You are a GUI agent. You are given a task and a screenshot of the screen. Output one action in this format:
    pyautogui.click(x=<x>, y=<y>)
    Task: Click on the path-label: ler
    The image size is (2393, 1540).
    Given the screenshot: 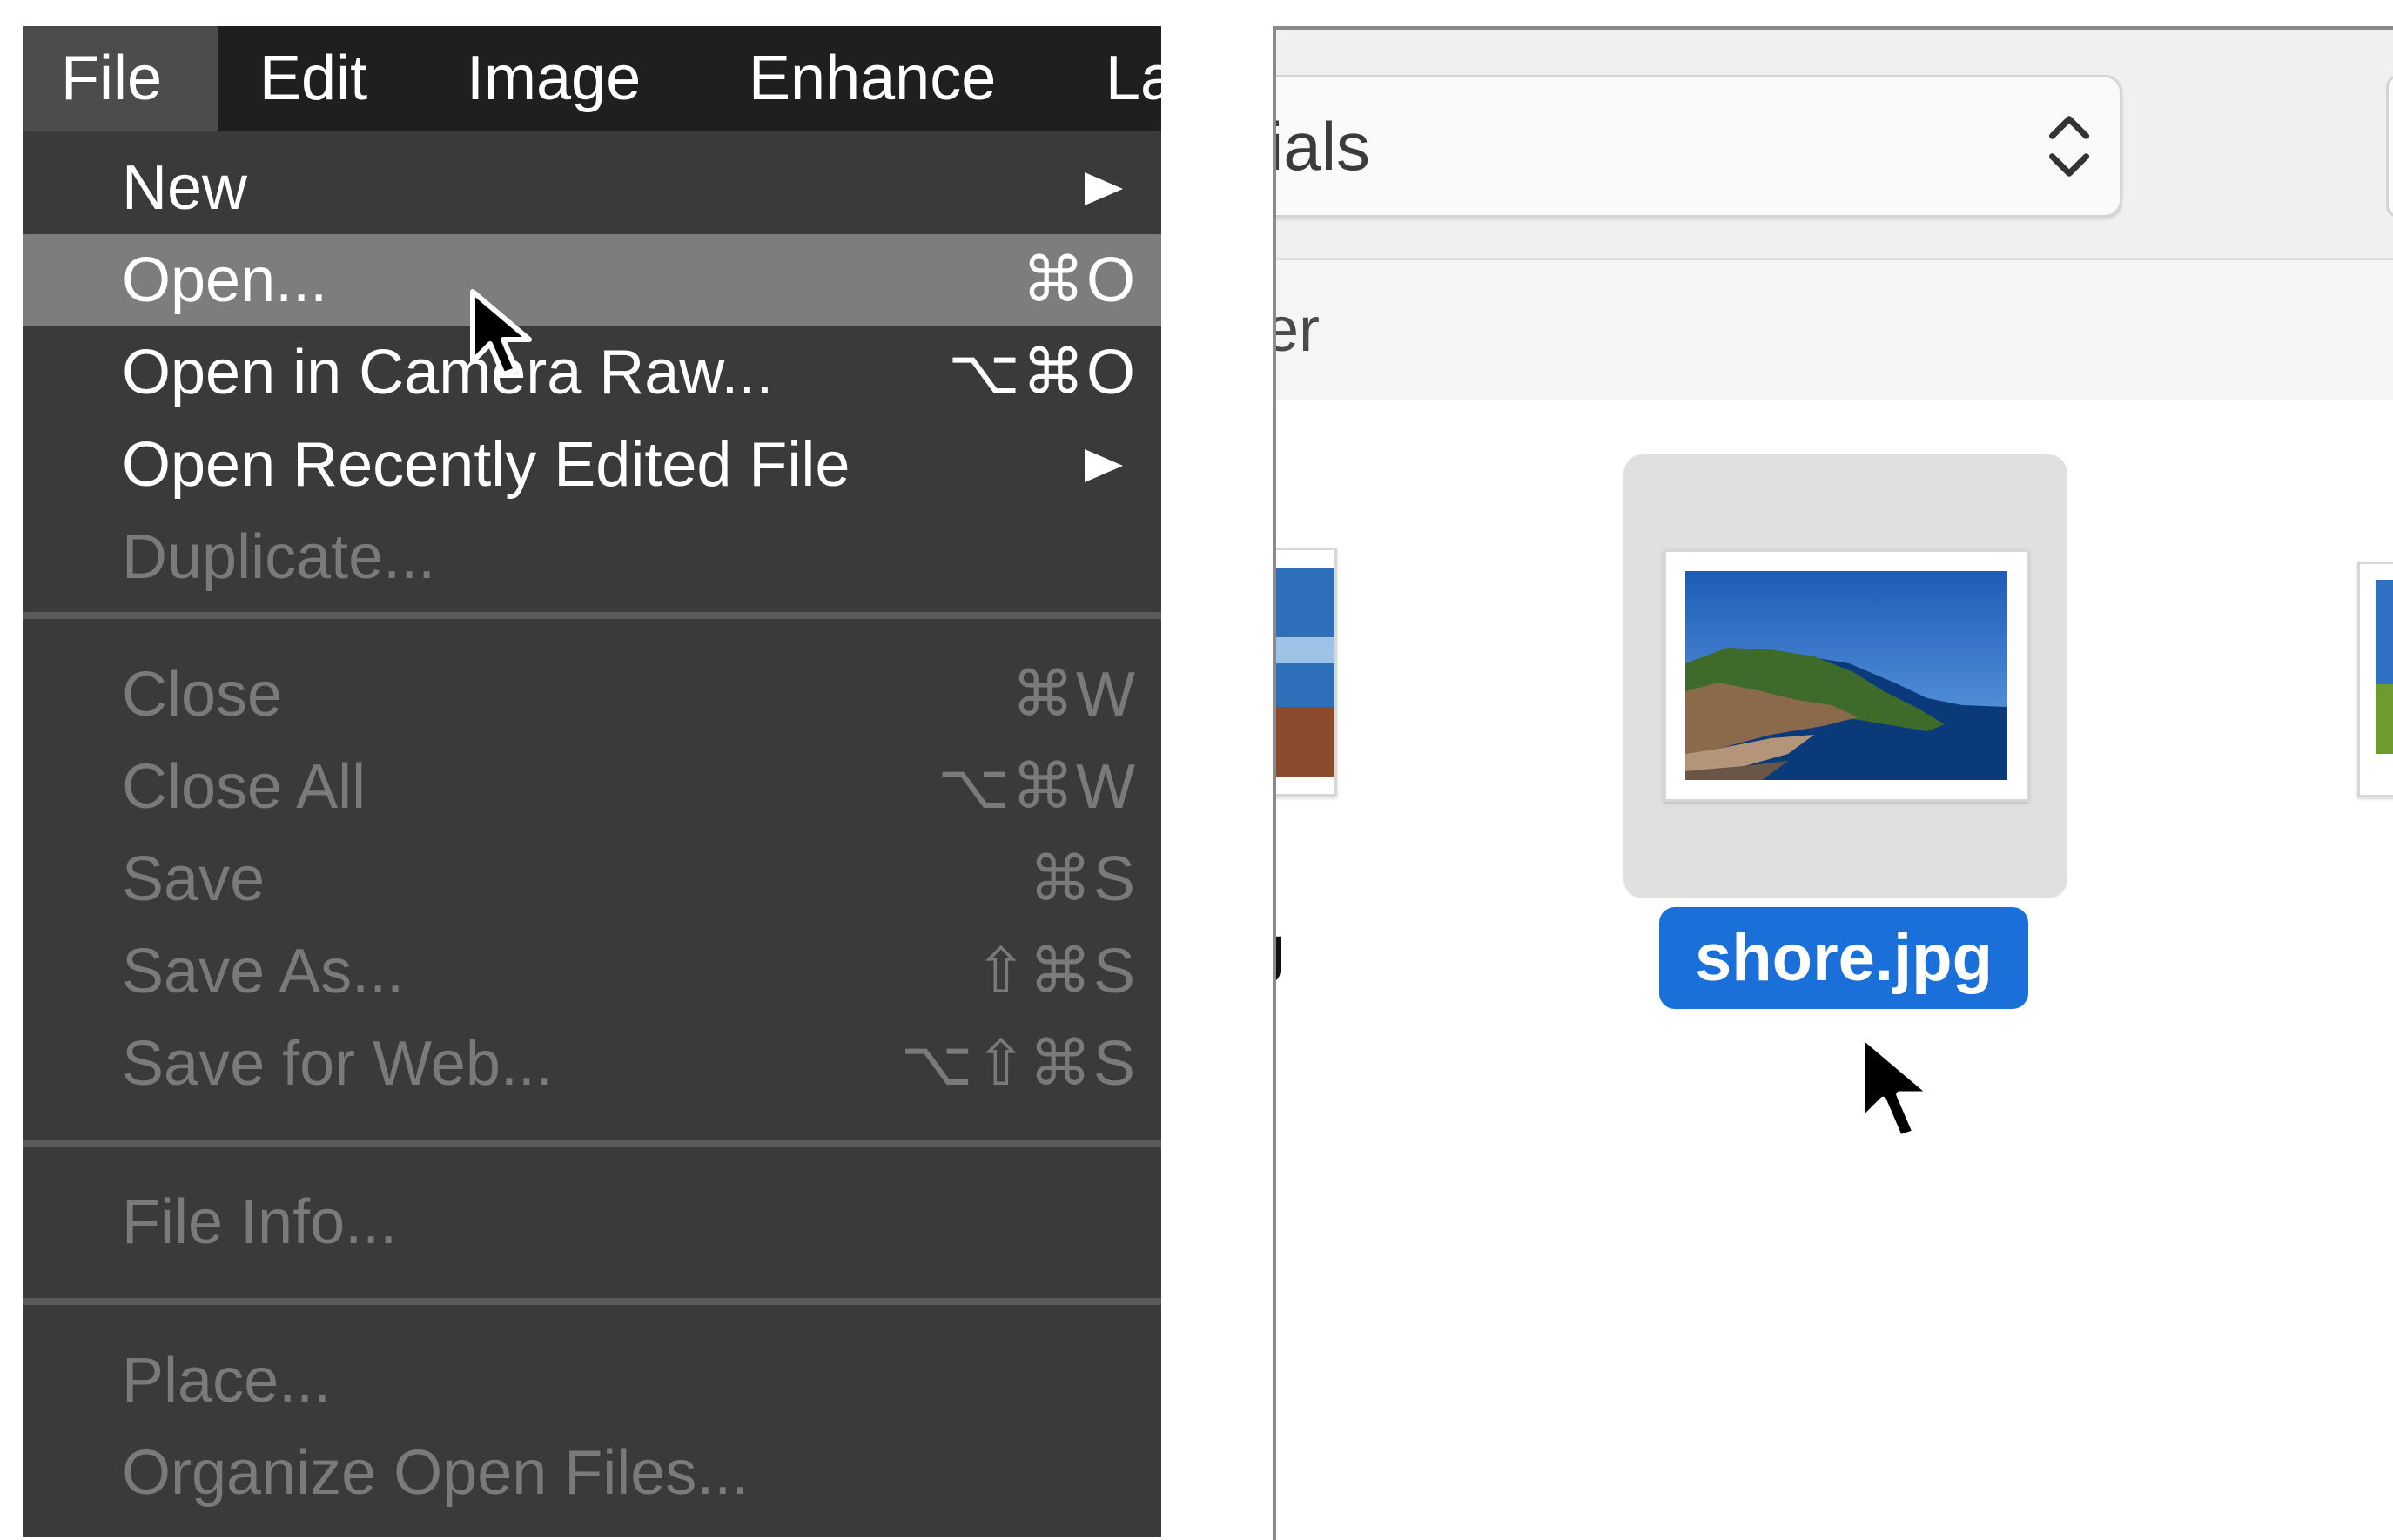 What is the action you would take?
    pyautogui.click(x=1298, y=330)
    